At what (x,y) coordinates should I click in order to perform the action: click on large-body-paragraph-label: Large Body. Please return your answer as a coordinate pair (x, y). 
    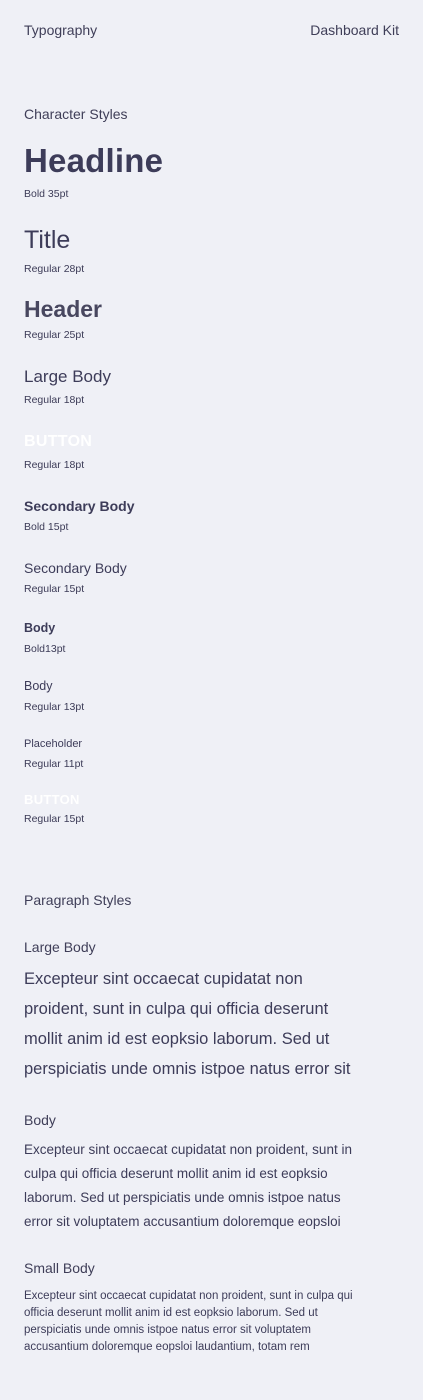
    Looking at the image, I should click on (60, 947).